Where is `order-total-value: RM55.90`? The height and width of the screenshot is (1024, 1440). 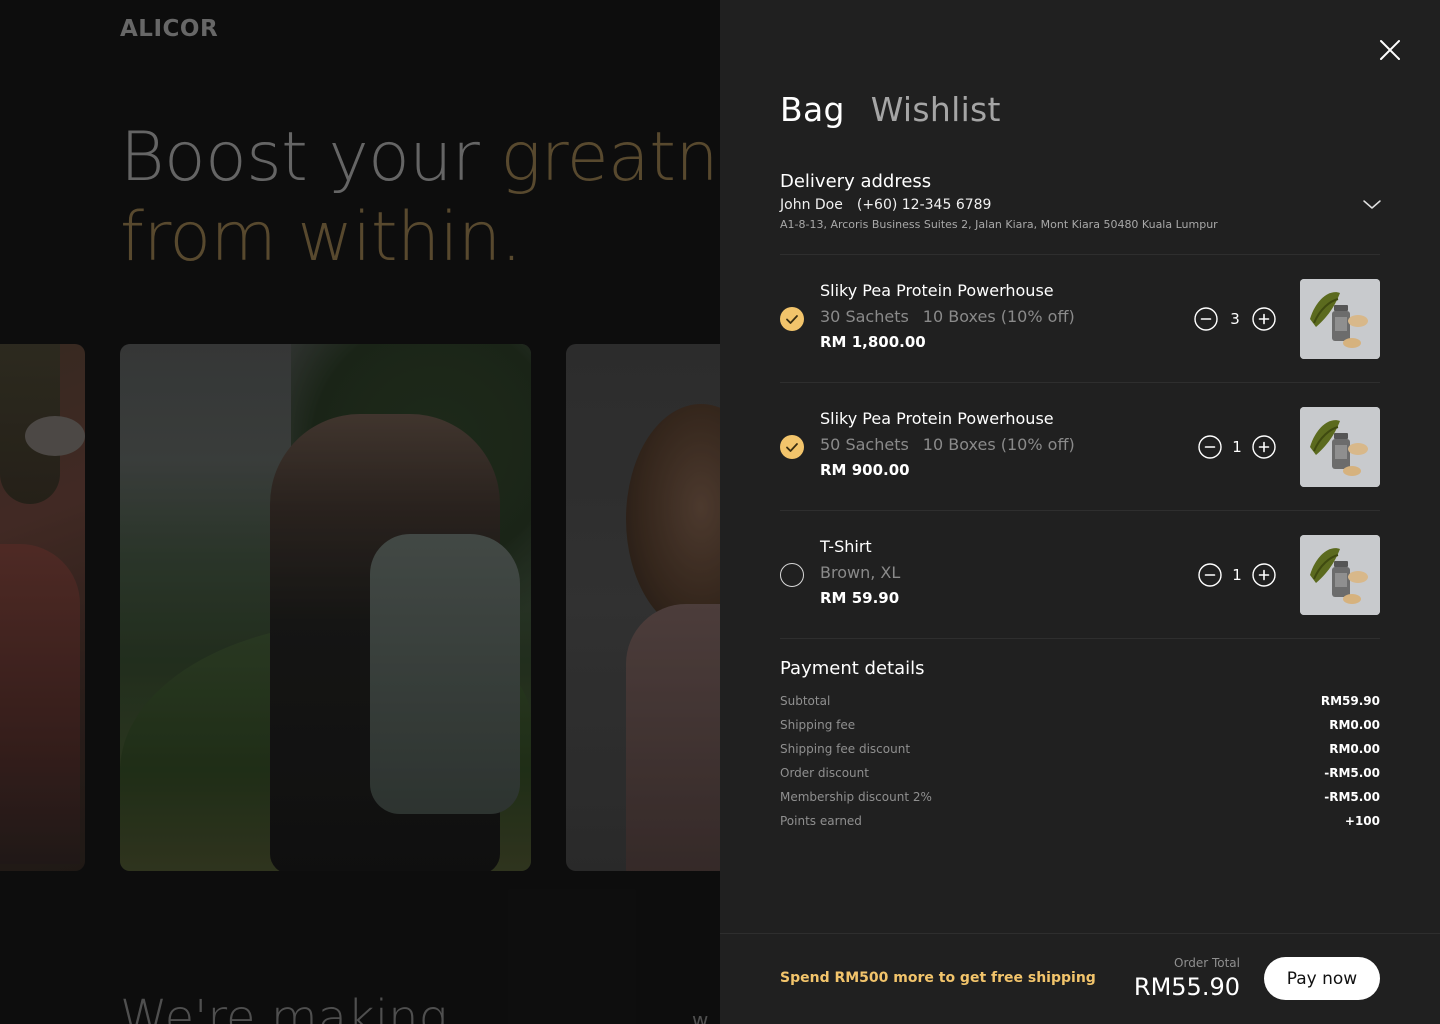
order-total-value: RM55.90 is located at coordinates (1186, 987).